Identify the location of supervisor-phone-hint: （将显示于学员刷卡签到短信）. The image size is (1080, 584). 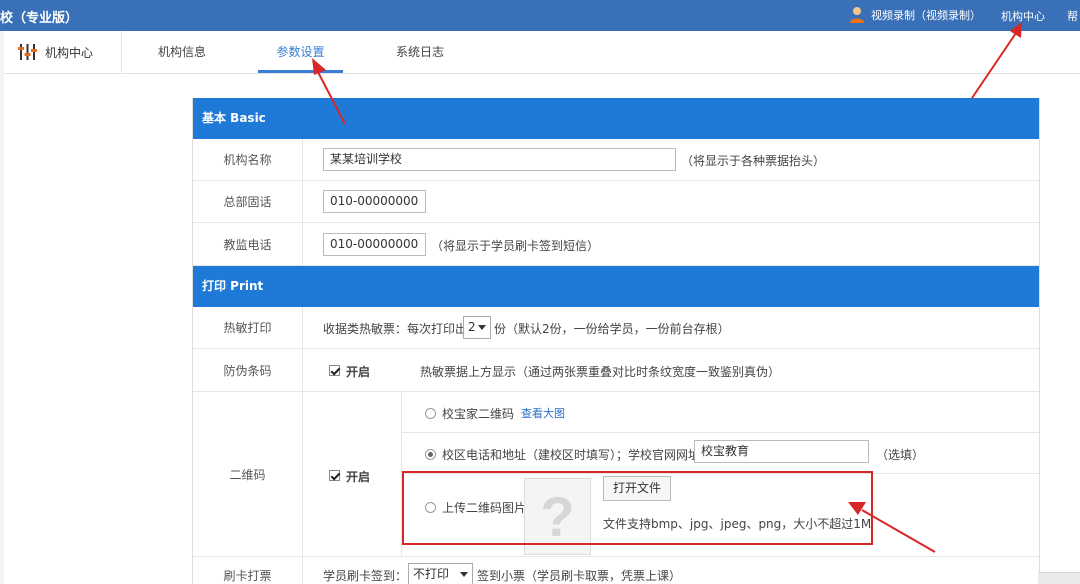
(515, 246).